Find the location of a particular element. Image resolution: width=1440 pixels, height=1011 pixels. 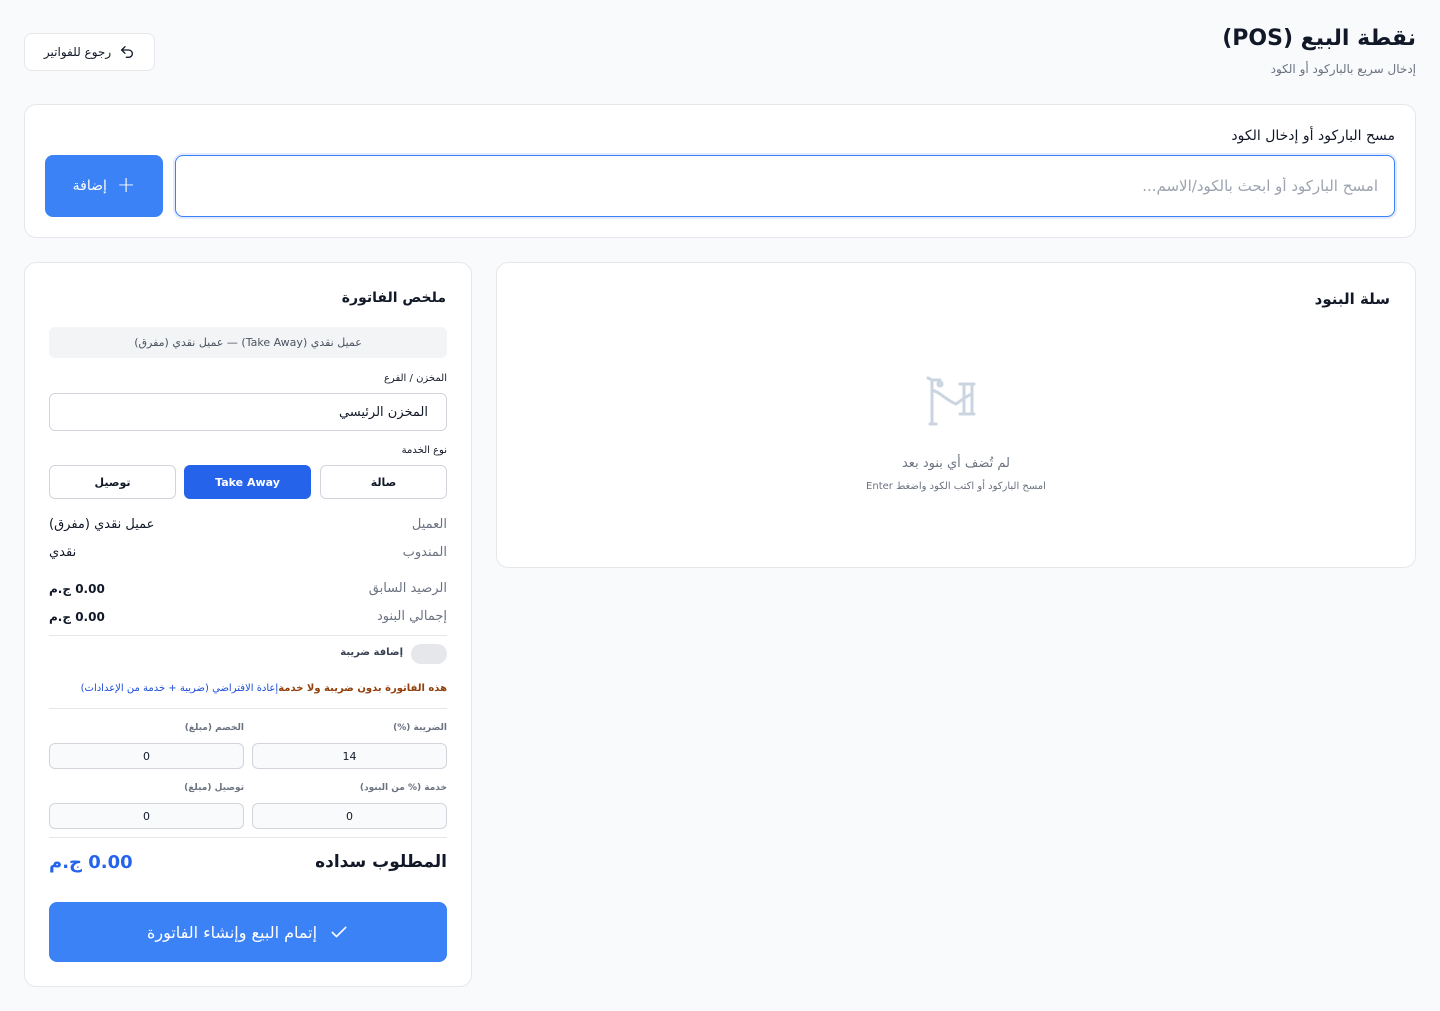

prev-balance-key: الرصيد السابق is located at coordinates (407, 588).